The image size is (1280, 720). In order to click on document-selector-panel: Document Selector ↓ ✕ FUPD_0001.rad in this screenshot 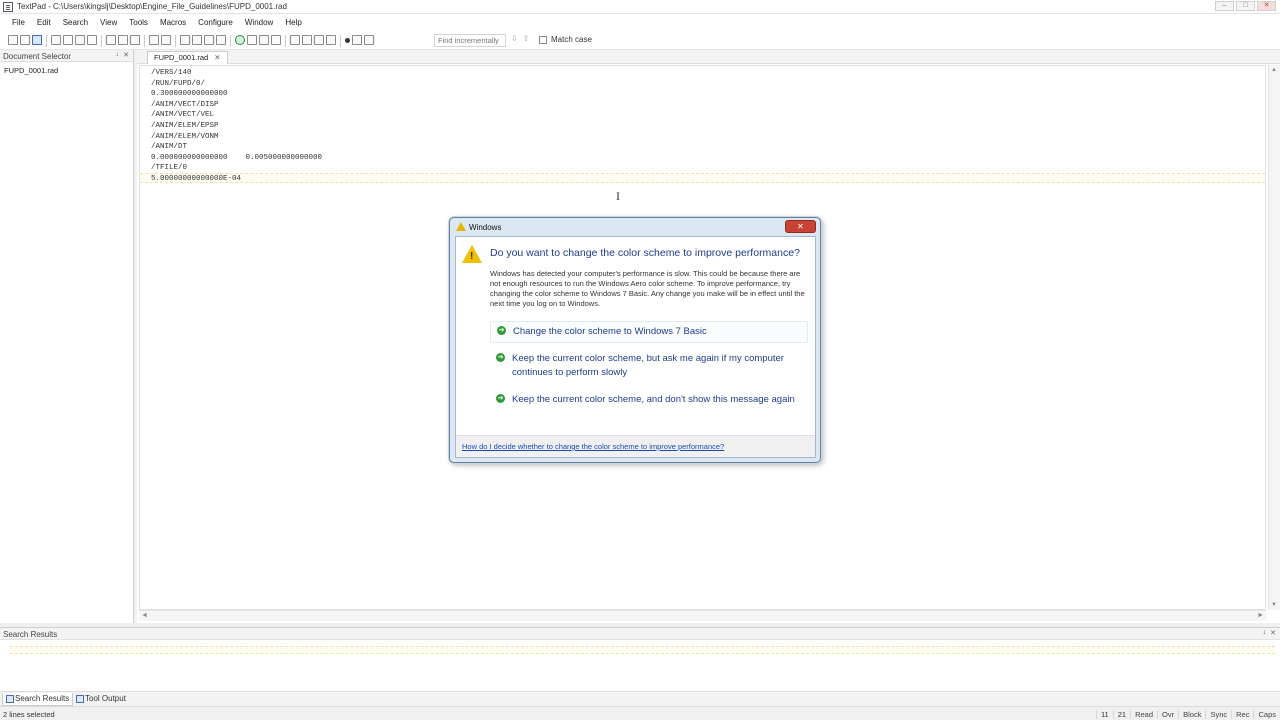, I will do `click(67, 336)`.